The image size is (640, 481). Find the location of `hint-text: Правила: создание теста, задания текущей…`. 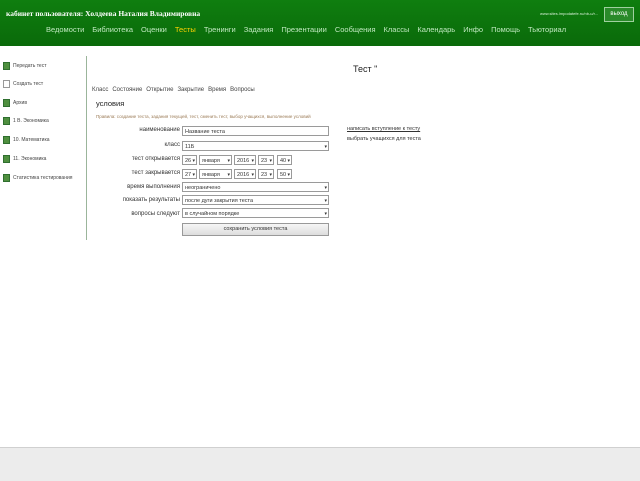

hint-text: Правила: создание теста, задания текущей… is located at coordinates (203, 116).